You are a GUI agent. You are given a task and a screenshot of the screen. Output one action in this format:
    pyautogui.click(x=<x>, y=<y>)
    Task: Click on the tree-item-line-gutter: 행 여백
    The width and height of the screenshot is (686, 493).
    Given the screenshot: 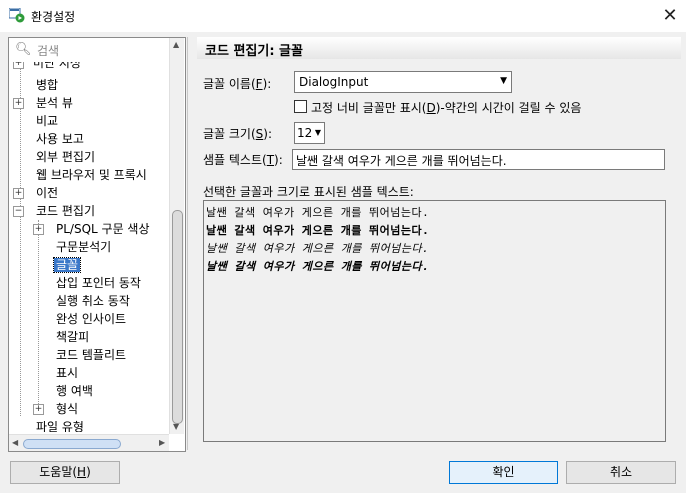 What is the action you would take?
    pyautogui.click(x=74, y=391)
    